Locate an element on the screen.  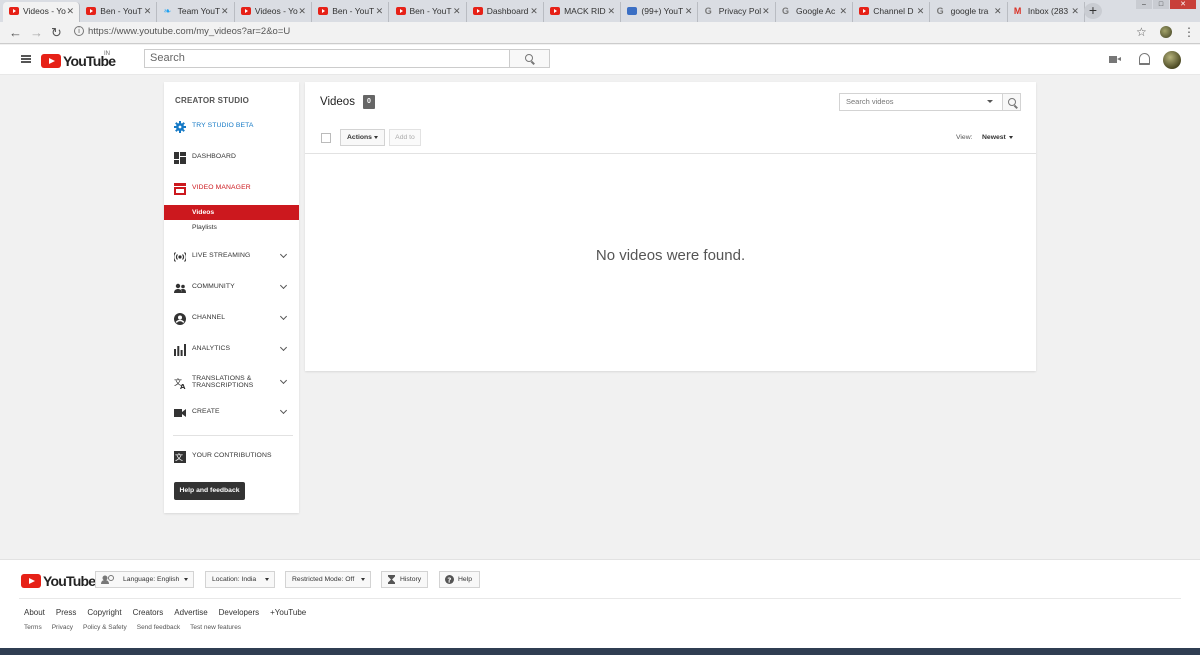
browser-tab: MACK RID ✕ is located at coordinates (583, 12).